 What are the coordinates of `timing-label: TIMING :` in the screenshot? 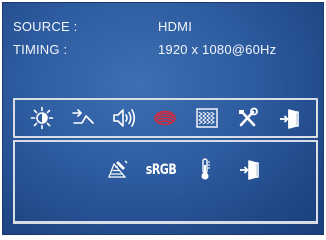 It's located at (40, 49).